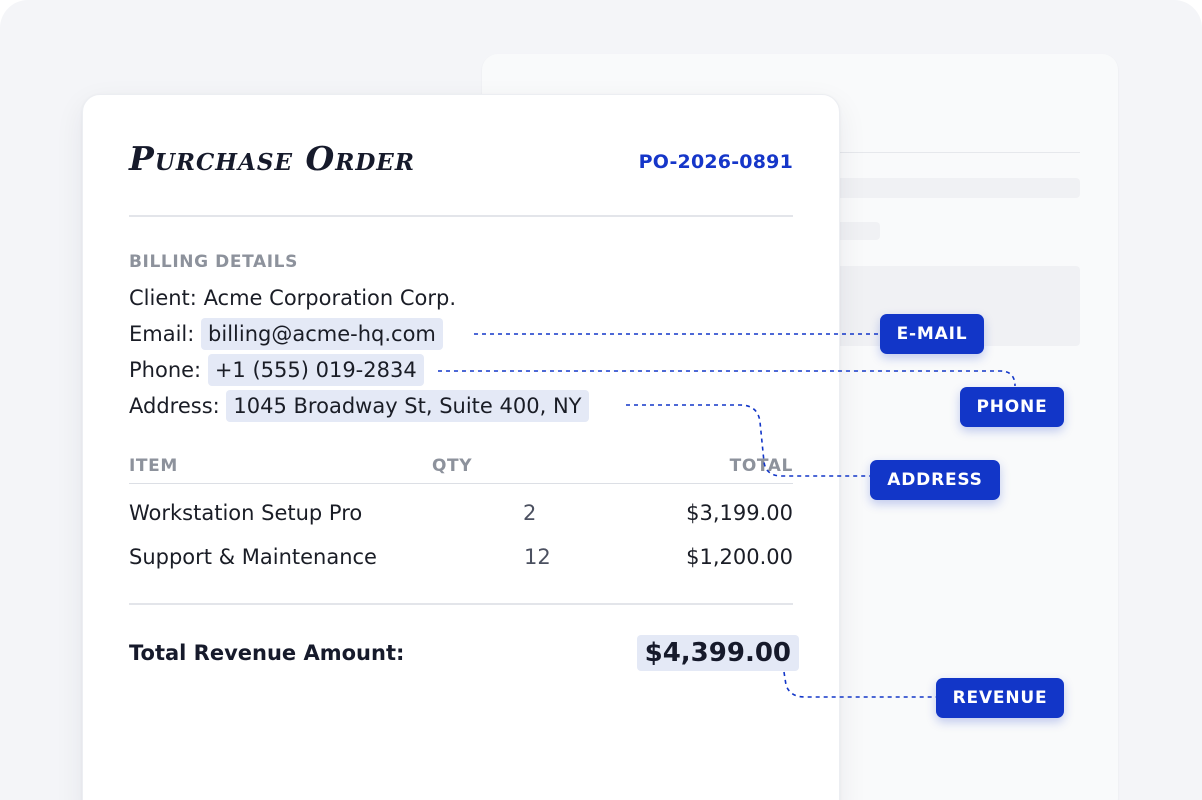 This screenshot has height=800, width=1202. I want to click on table-row-item: Support & Maintenance, so click(253, 557).